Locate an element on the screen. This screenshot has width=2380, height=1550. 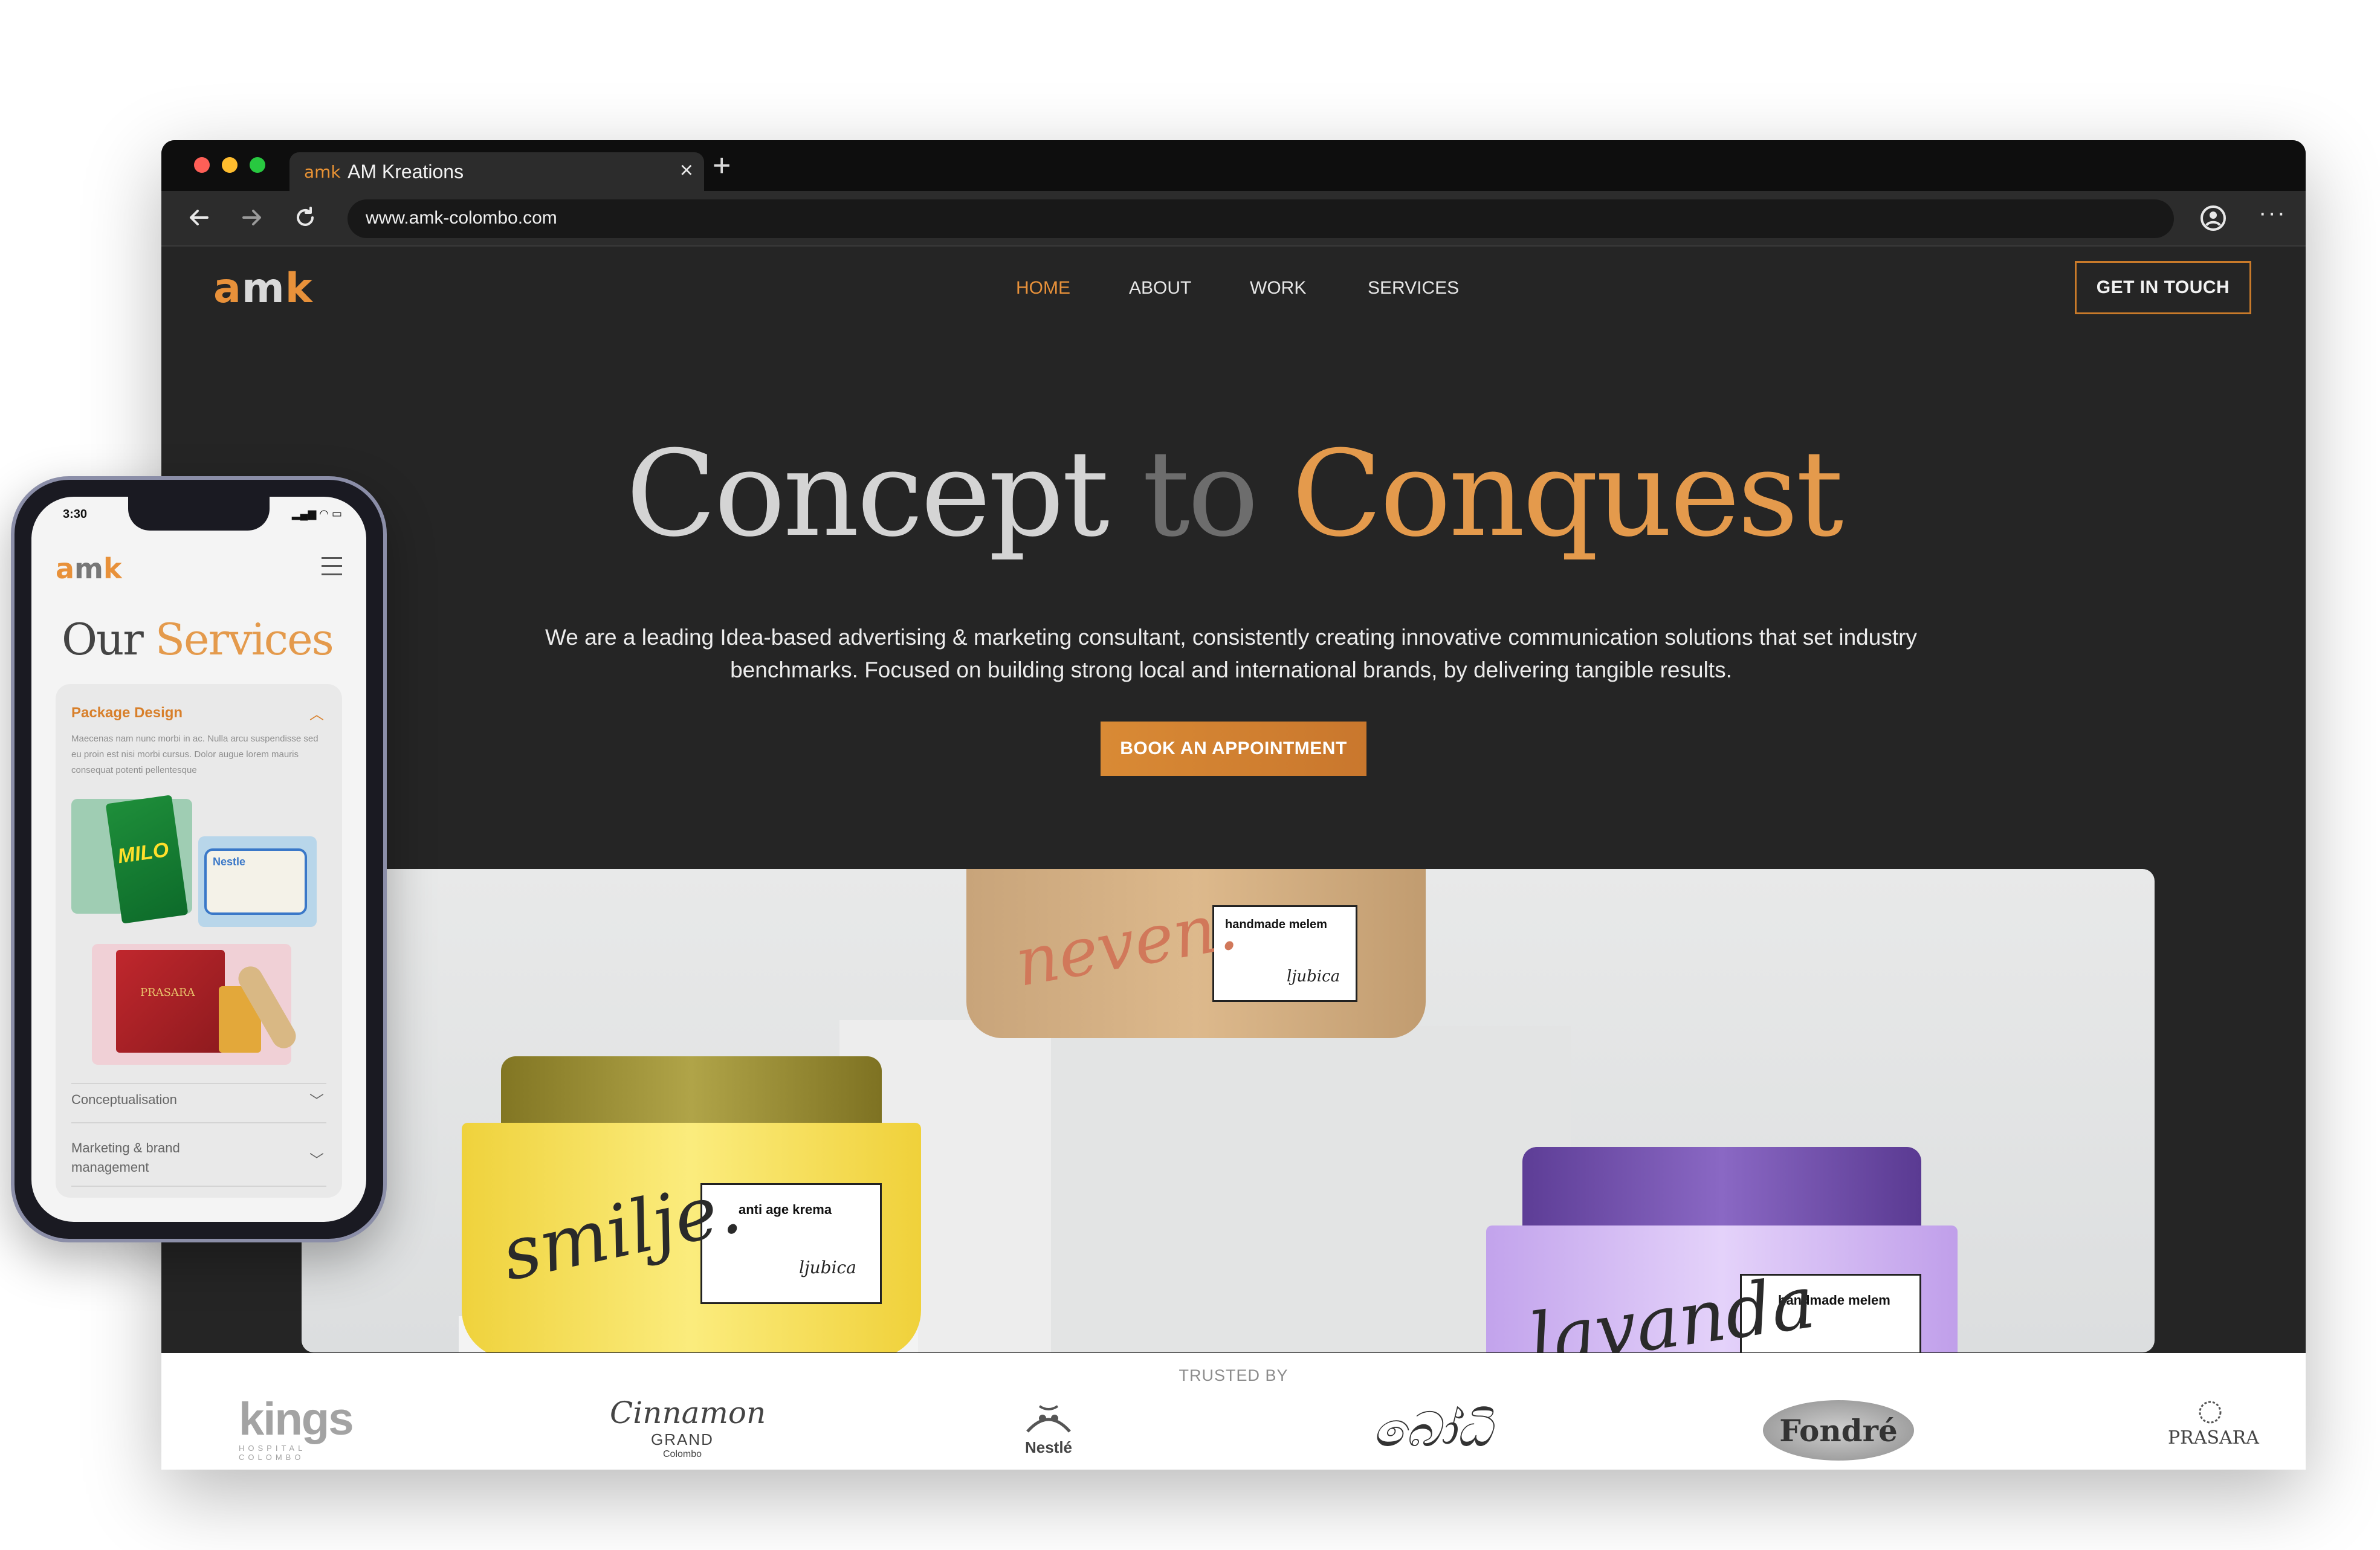
brand-prasara-name: PRASARA is located at coordinates (2213, 1437).